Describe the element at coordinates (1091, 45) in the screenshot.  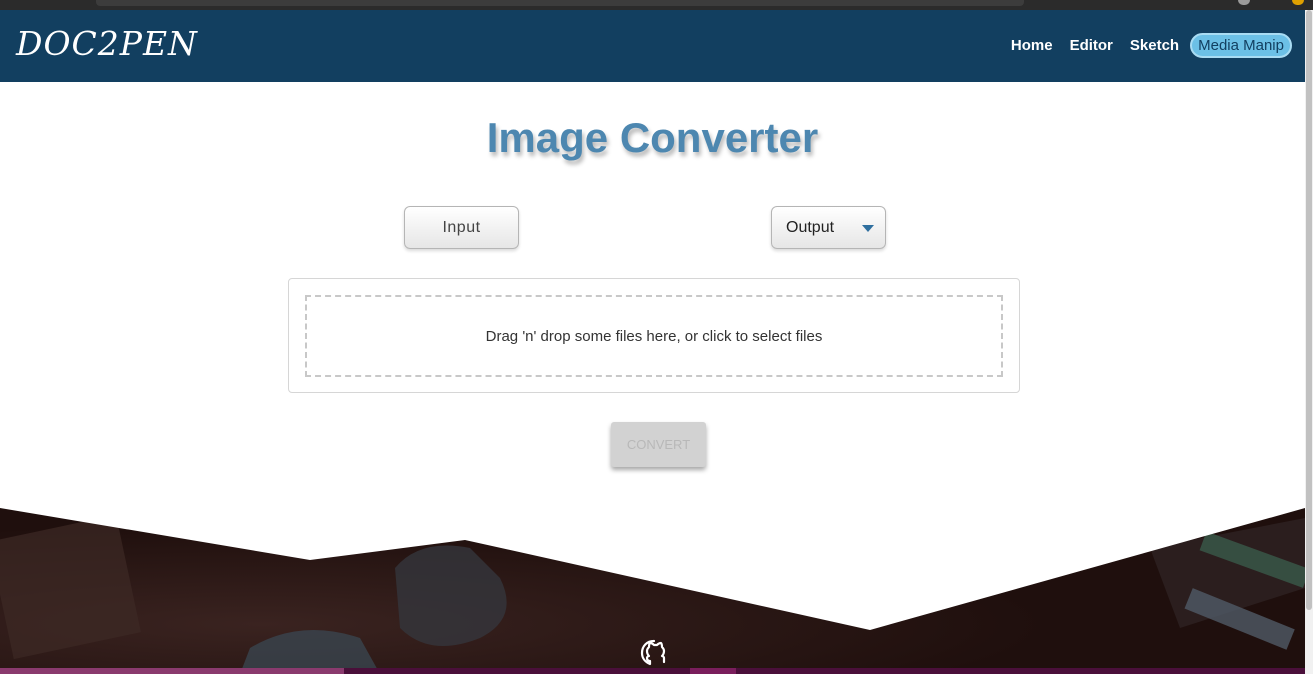
I see `nav-editor: Editor` at that location.